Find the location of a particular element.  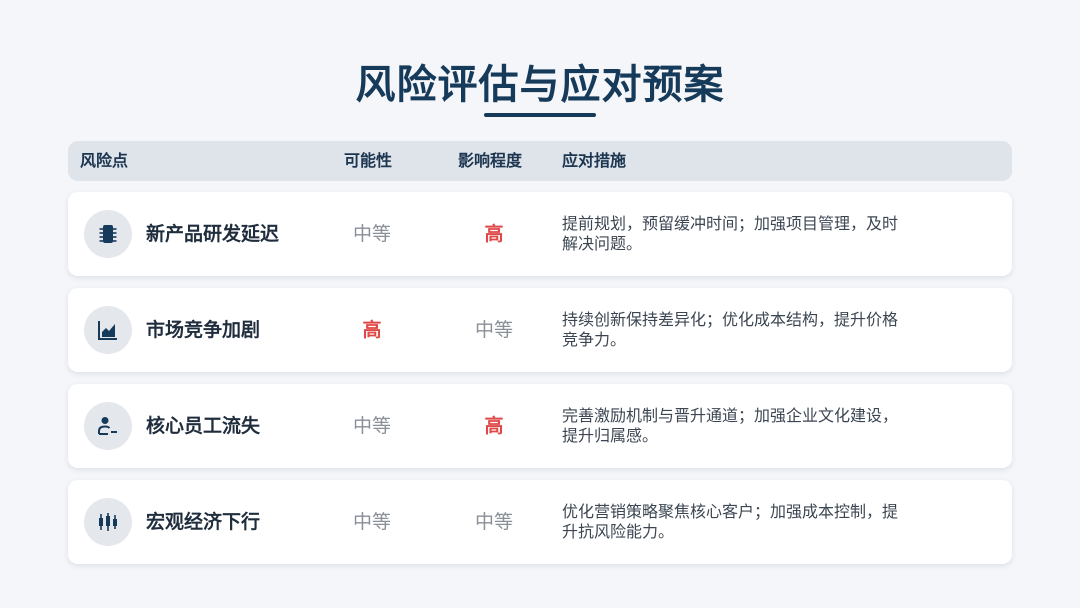

area-chart-icon is located at coordinates (108, 330).